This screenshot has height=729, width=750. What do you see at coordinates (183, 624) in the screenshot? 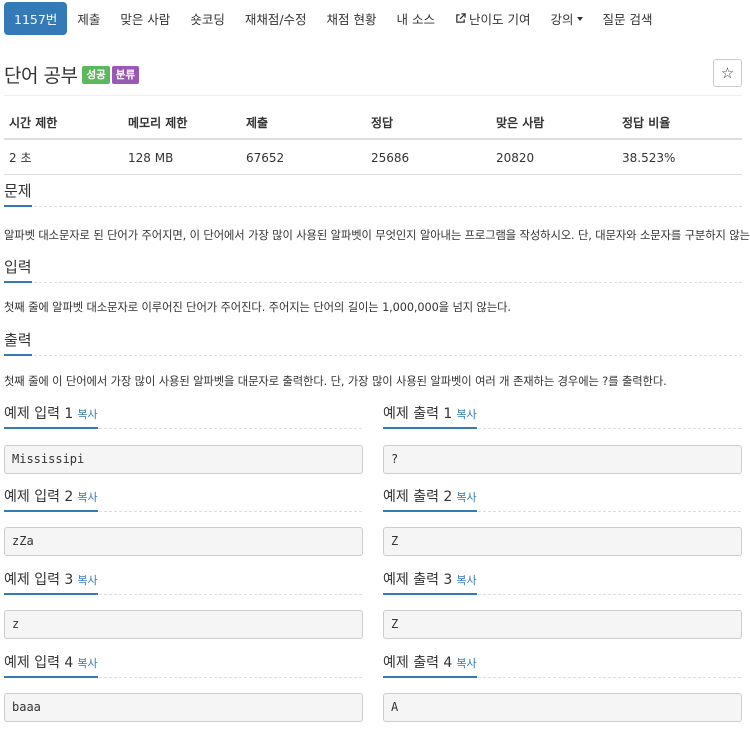
I see `sample-input-3-box: z` at bounding box center [183, 624].